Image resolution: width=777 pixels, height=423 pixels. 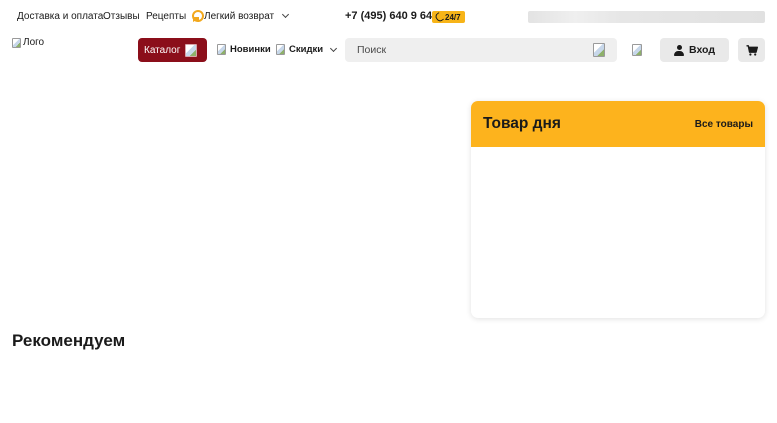 What do you see at coordinates (60, 16) in the screenshot?
I see `delivery-link: Доставка и оплата` at bounding box center [60, 16].